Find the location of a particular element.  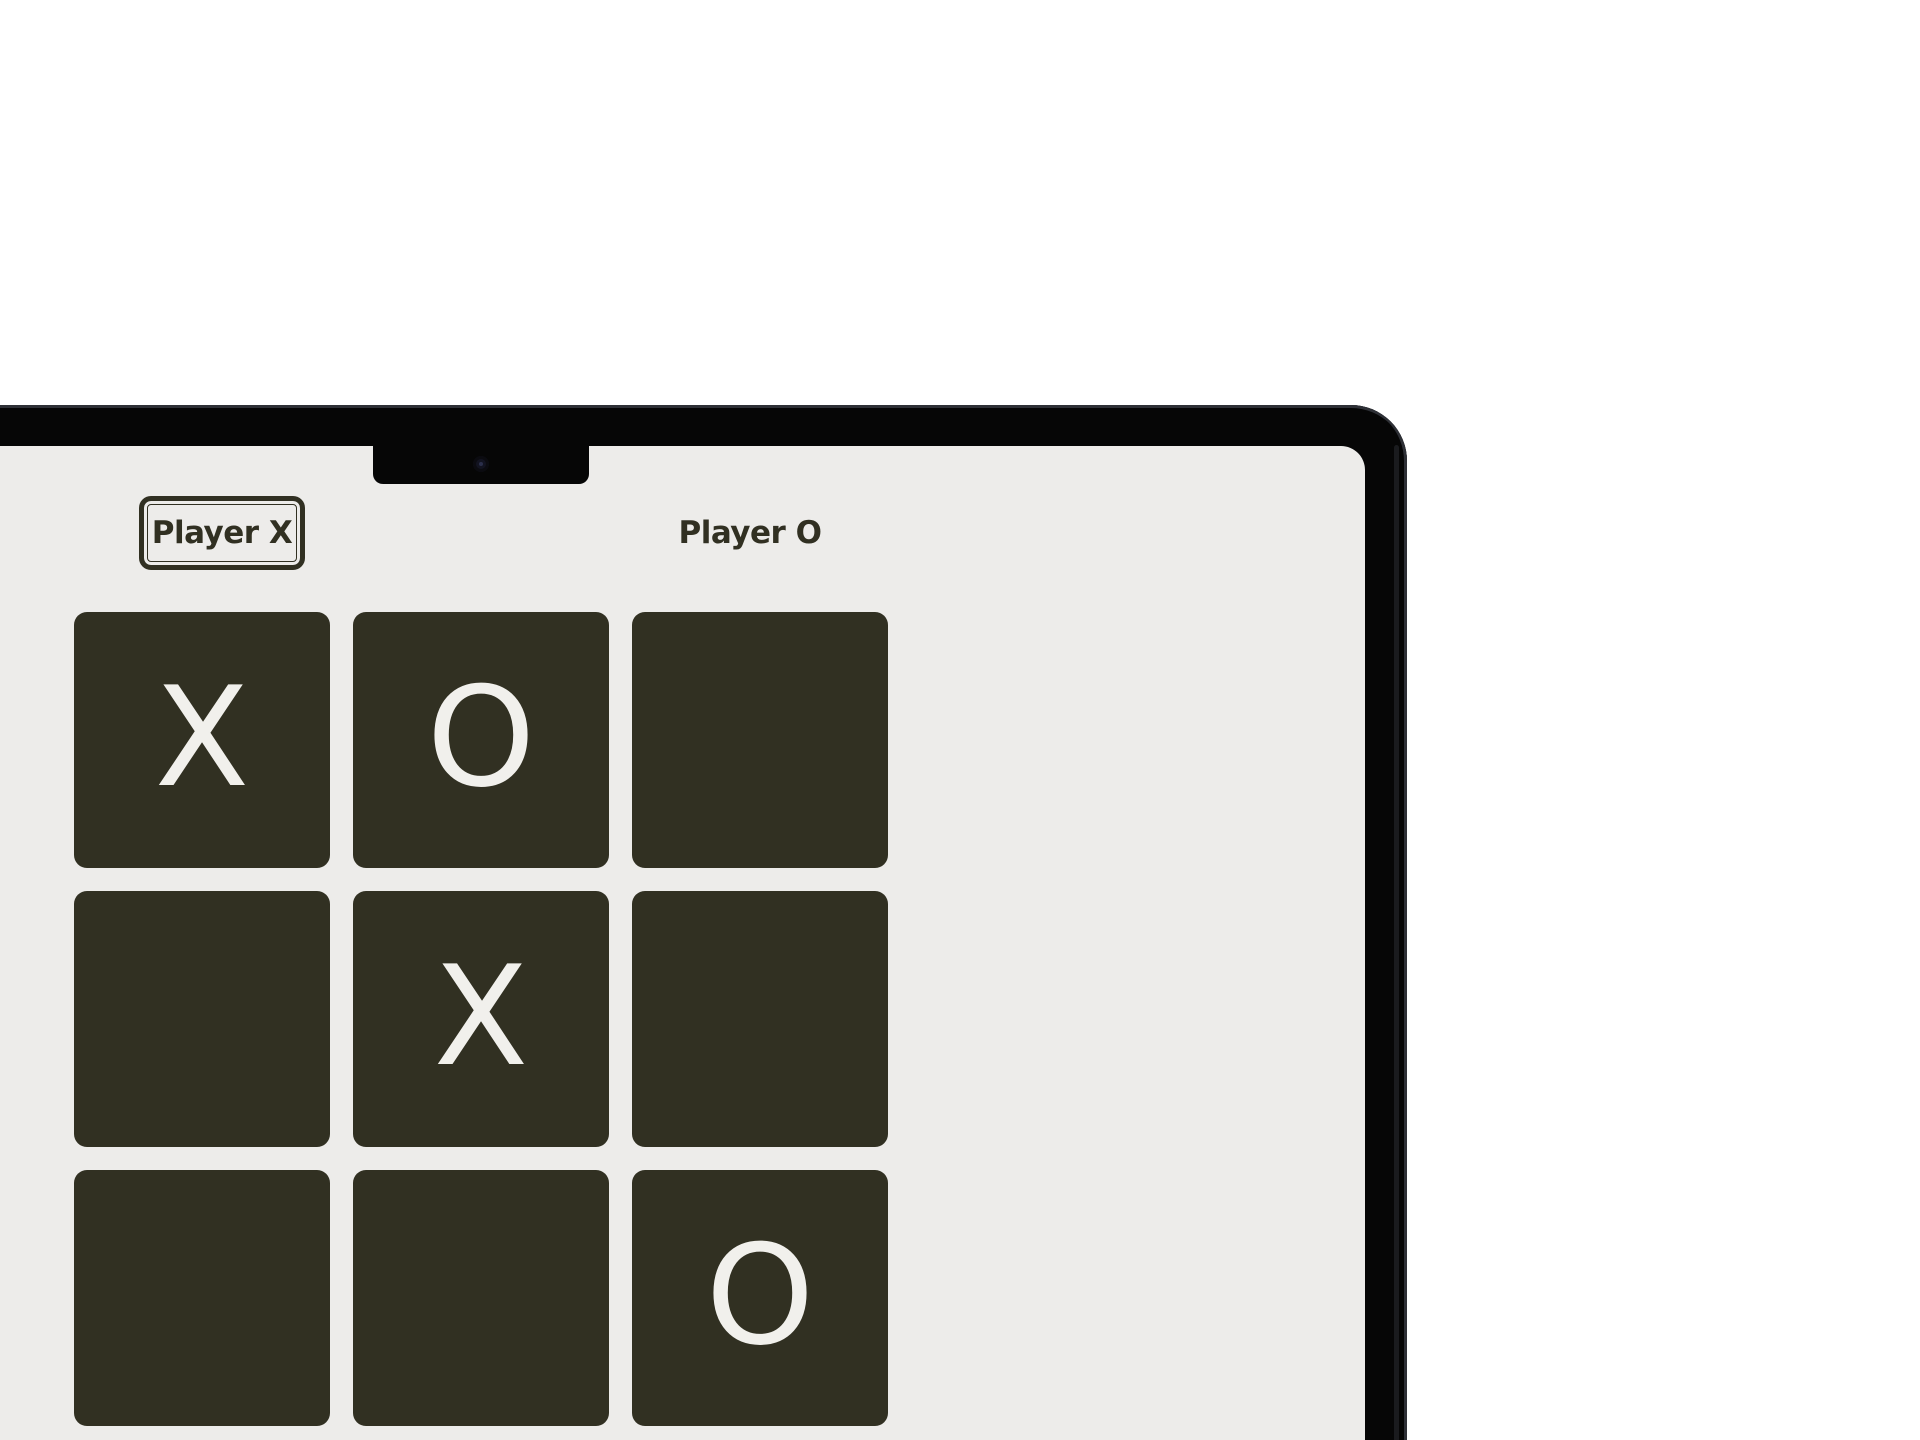

player-x-indicator: Player X is located at coordinates (222, 533).